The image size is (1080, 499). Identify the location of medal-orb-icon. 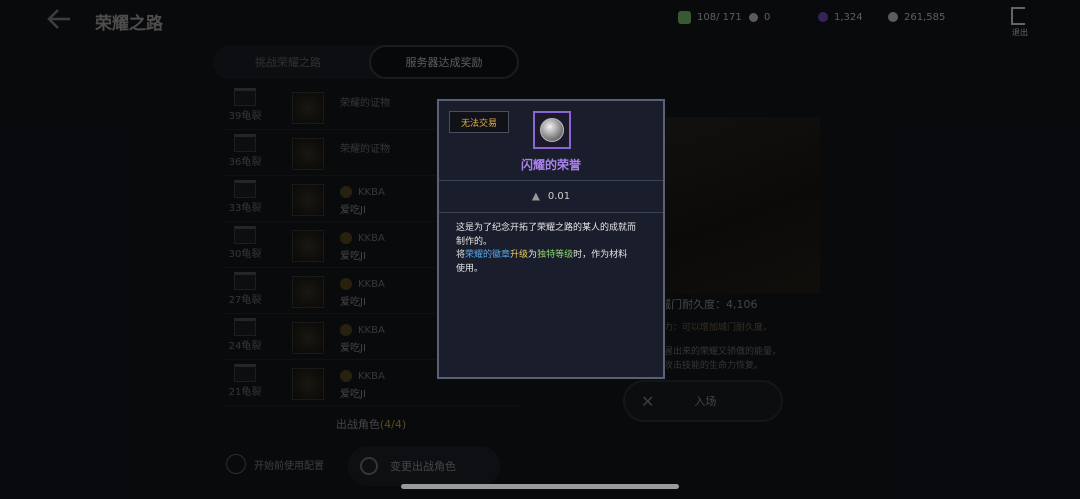
(552, 130).